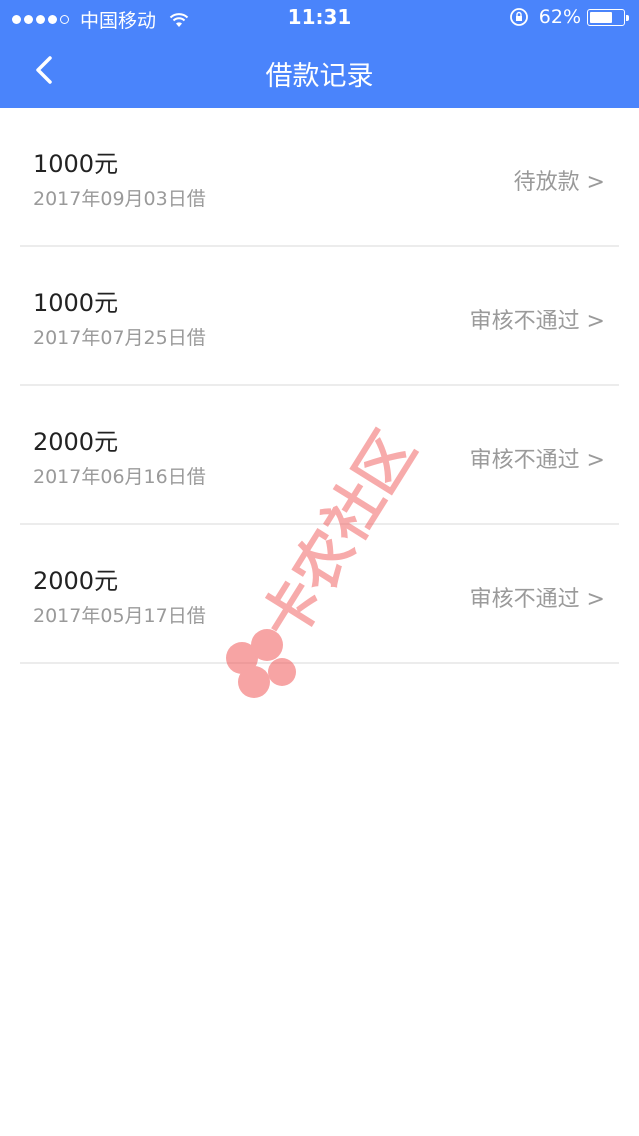 The image size is (639, 1136). I want to click on loan-record-row: 2000元 2017年05月17日借 审核不通过 >, so click(319, 594).